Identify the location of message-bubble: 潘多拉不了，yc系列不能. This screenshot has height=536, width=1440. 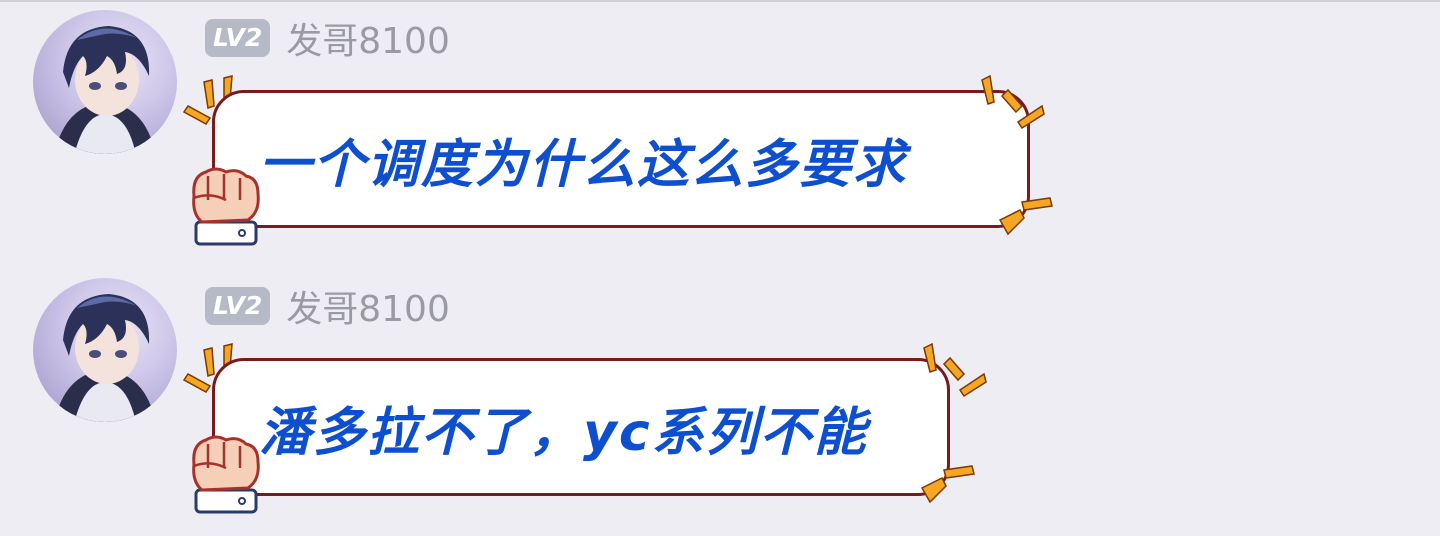
(581, 427).